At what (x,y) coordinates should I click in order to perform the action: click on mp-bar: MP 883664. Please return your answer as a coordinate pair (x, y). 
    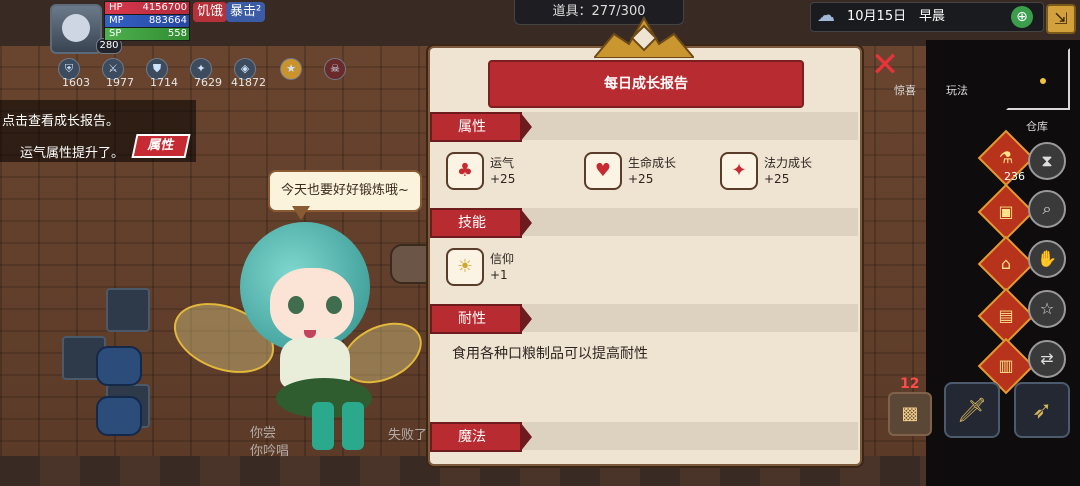
    Looking at the image, I should click on (147, 21).